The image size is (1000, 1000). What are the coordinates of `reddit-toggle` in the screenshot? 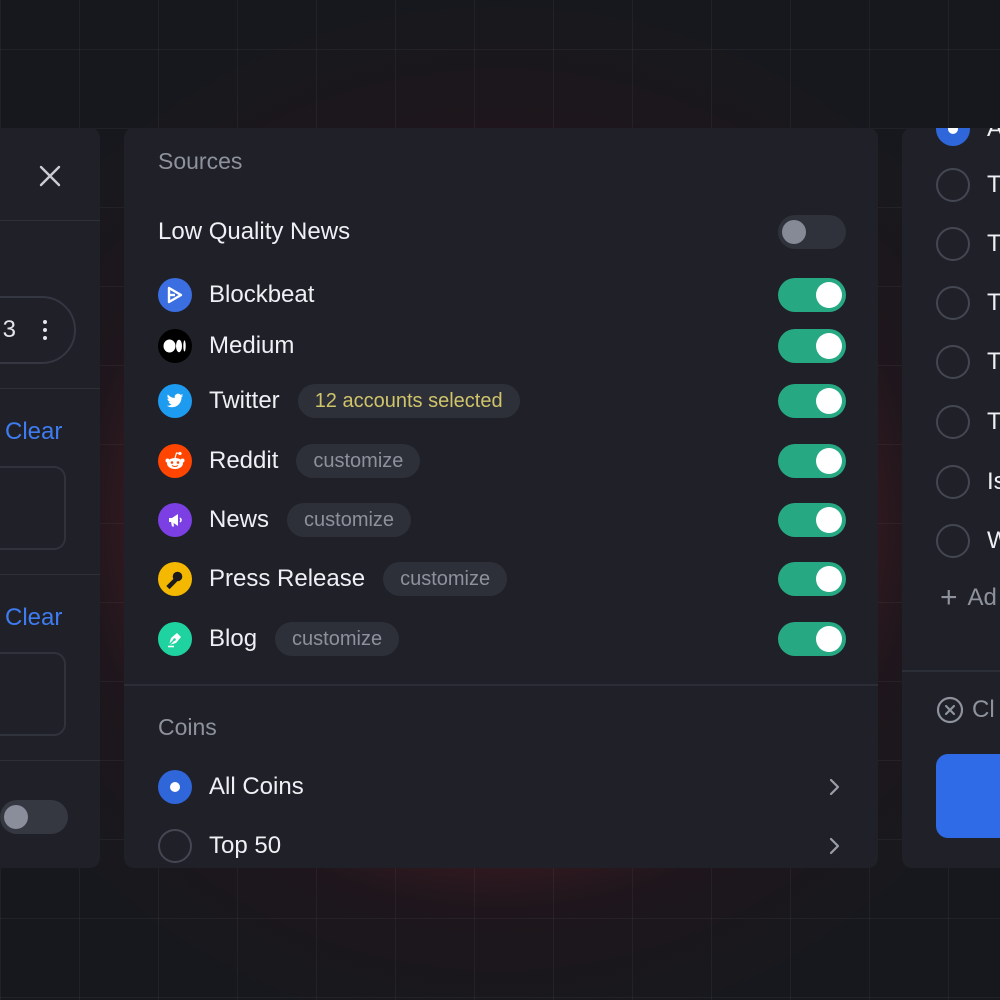 It's located at (812, 461).